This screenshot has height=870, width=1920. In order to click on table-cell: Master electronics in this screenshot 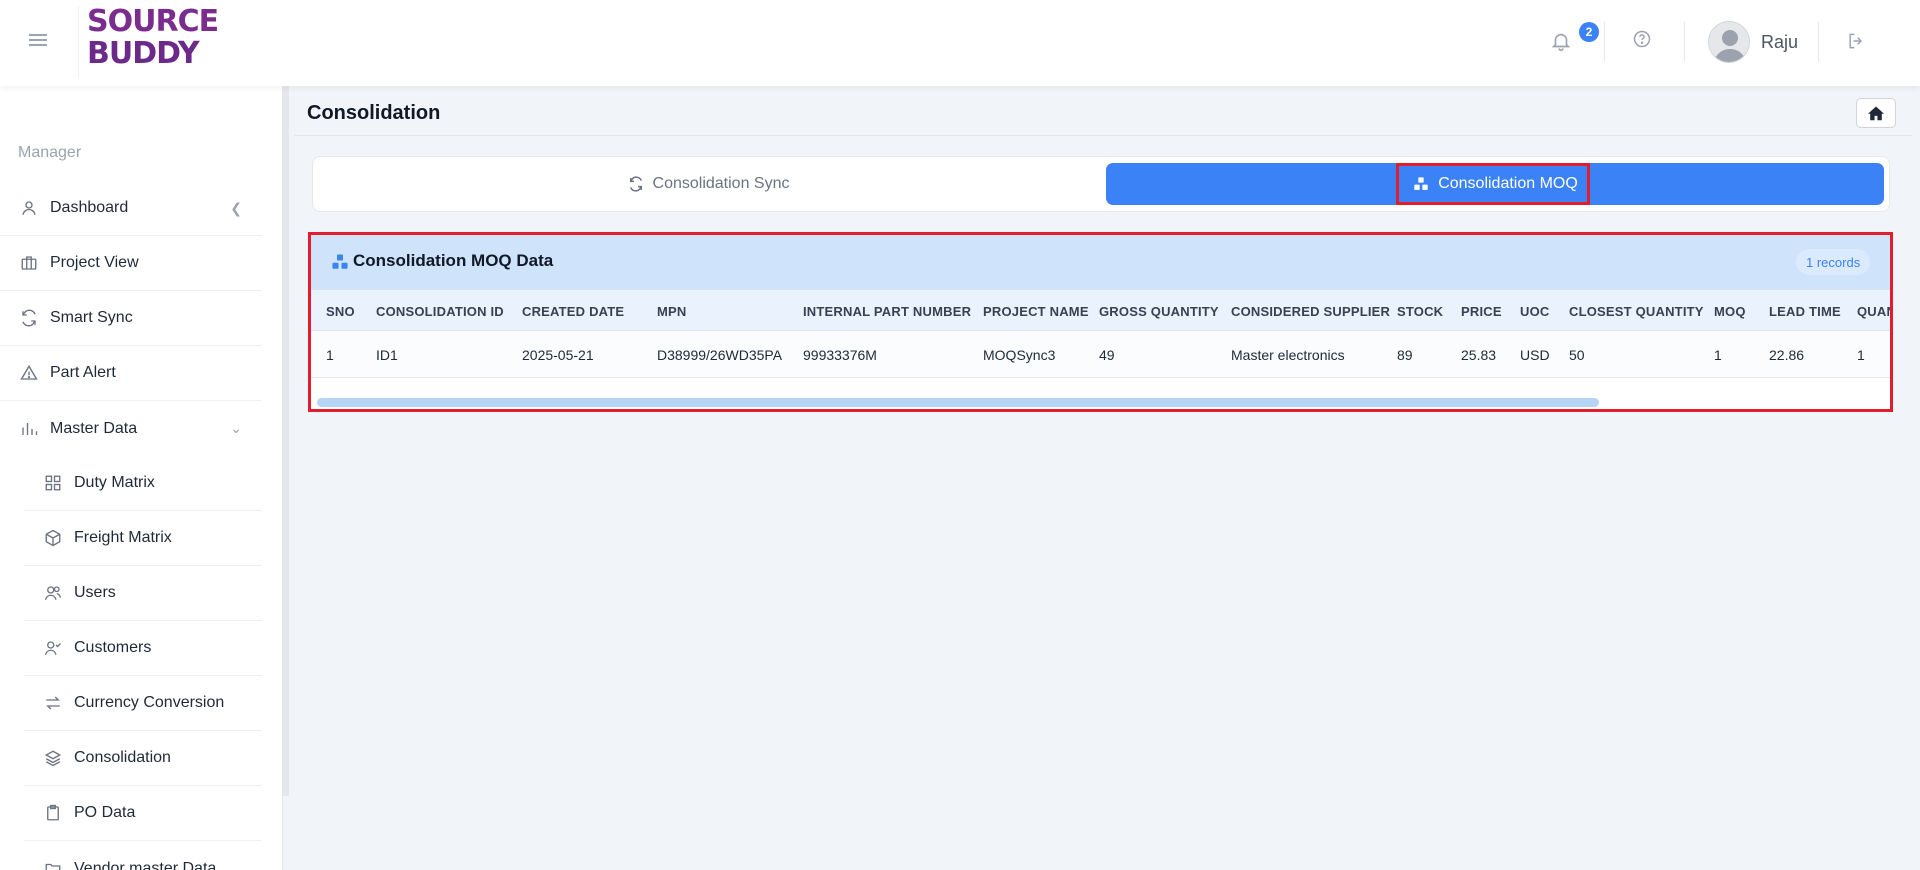, I will do `click(1288, 355)`.